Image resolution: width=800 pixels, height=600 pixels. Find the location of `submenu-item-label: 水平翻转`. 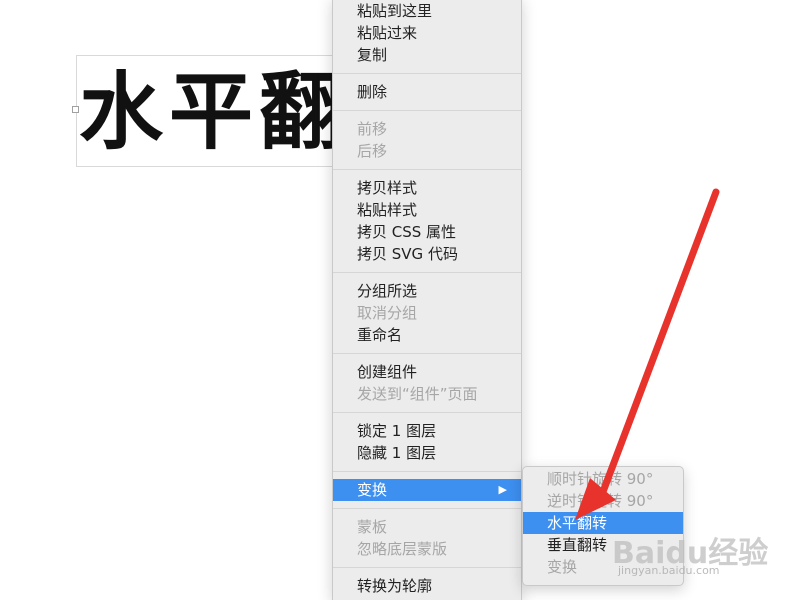

submenu-item-label: 水平翻转 is located at coordinates (577, 523).